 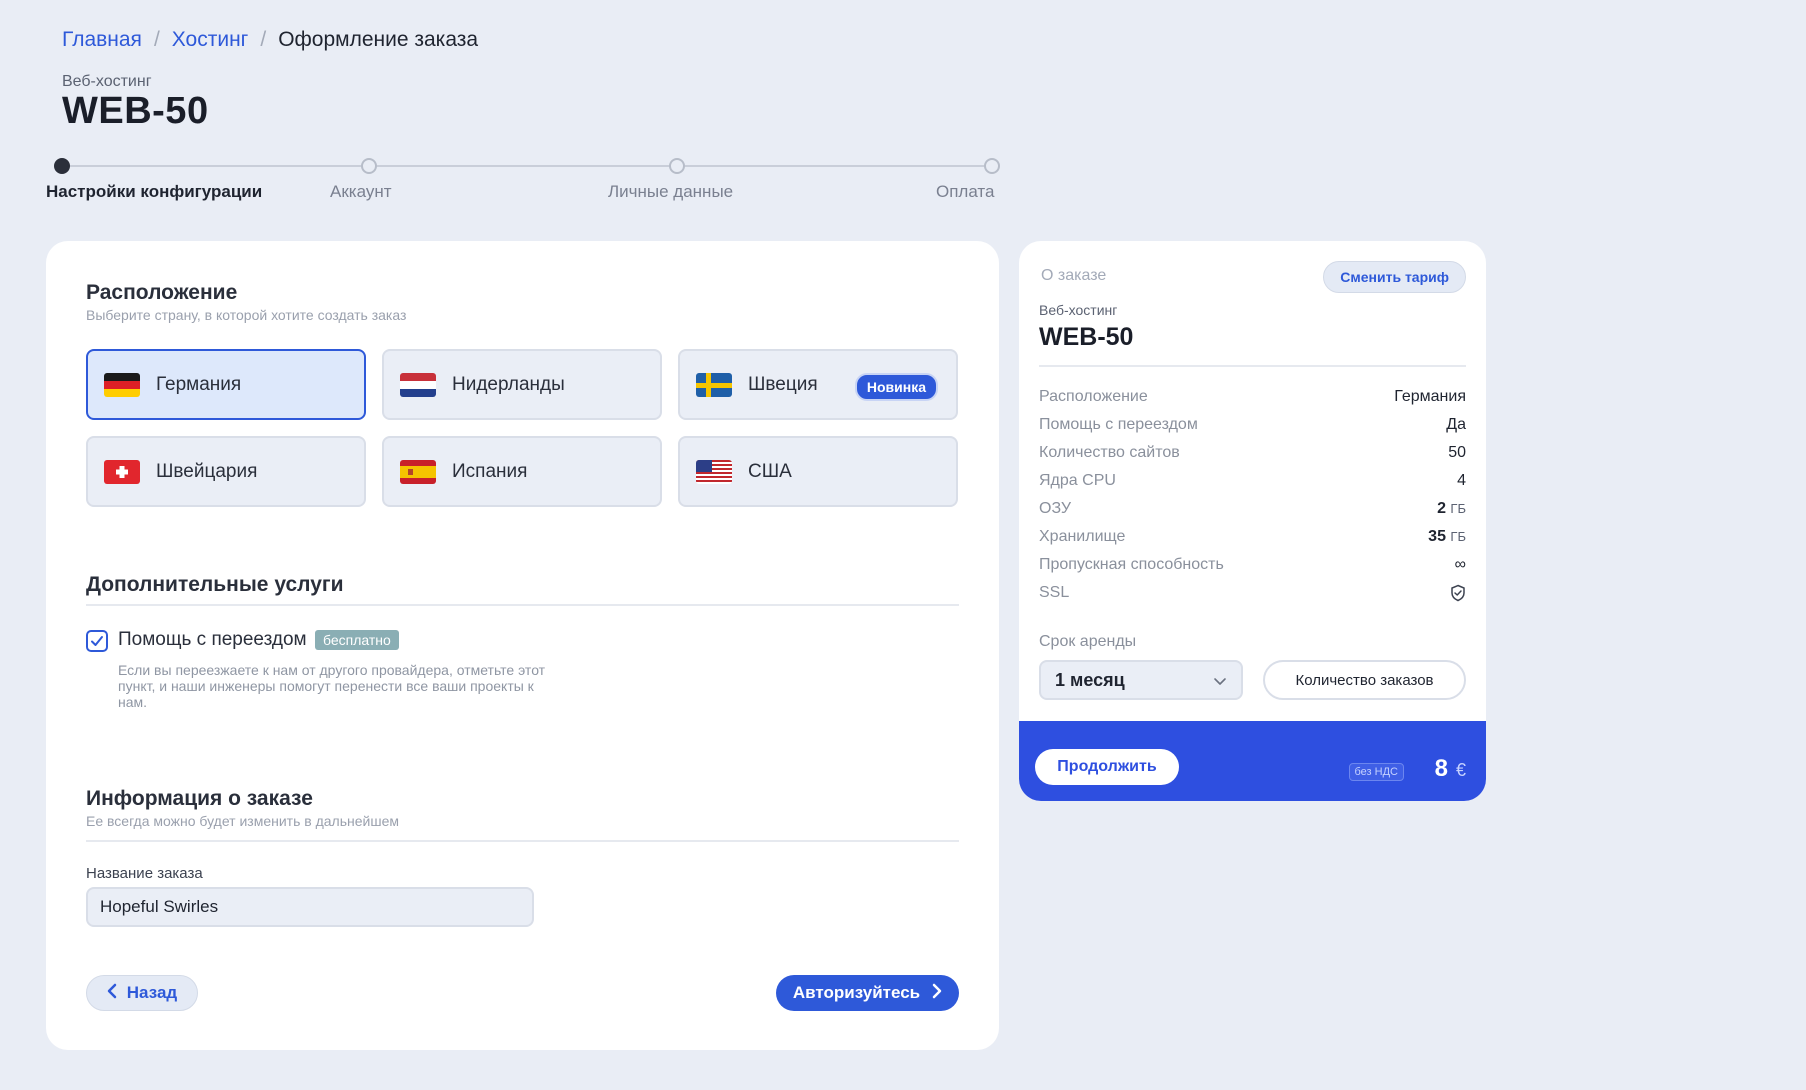 What do you see at coordinates (1461, 480) in the screenshot?
I see `spec-value: 4` at bounding box center [1461, 480].